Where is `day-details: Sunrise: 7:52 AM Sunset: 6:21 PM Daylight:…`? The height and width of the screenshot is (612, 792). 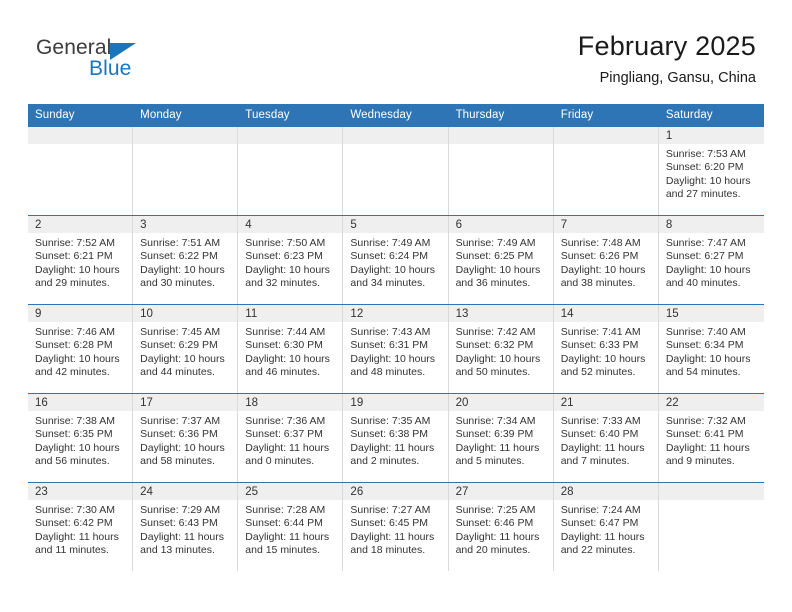 day-details: Sunrise: 7:52 AM Sunset: 6:21 PM Daylight:… is located at coordinates (80, 262).